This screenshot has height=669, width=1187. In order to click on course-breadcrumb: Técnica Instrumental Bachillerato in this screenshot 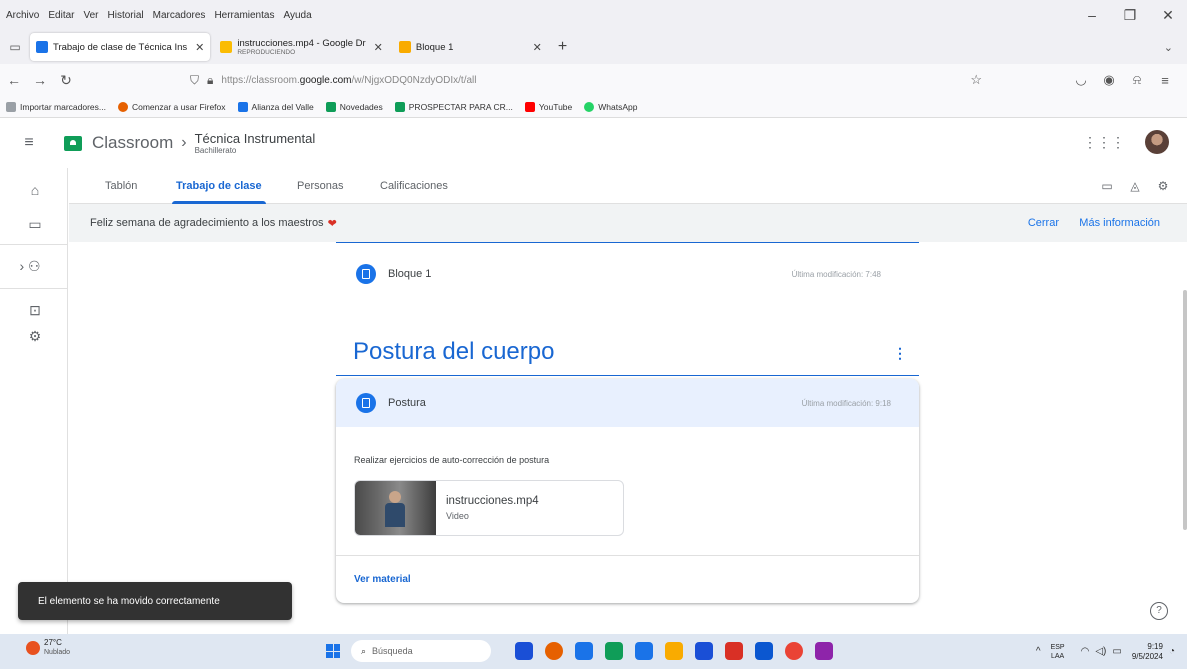, I will do `click(255, 143)`.